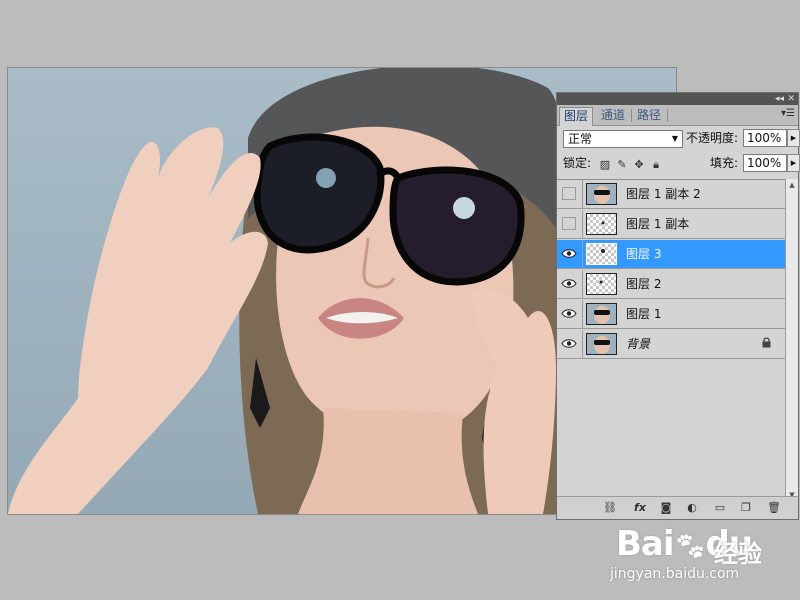 This screenshot has height=600, width=800. What do you see at coordinates (639, 165) in the screenshot?
I see `lock-move-icon: ✥` at bounding box center [639, 165].